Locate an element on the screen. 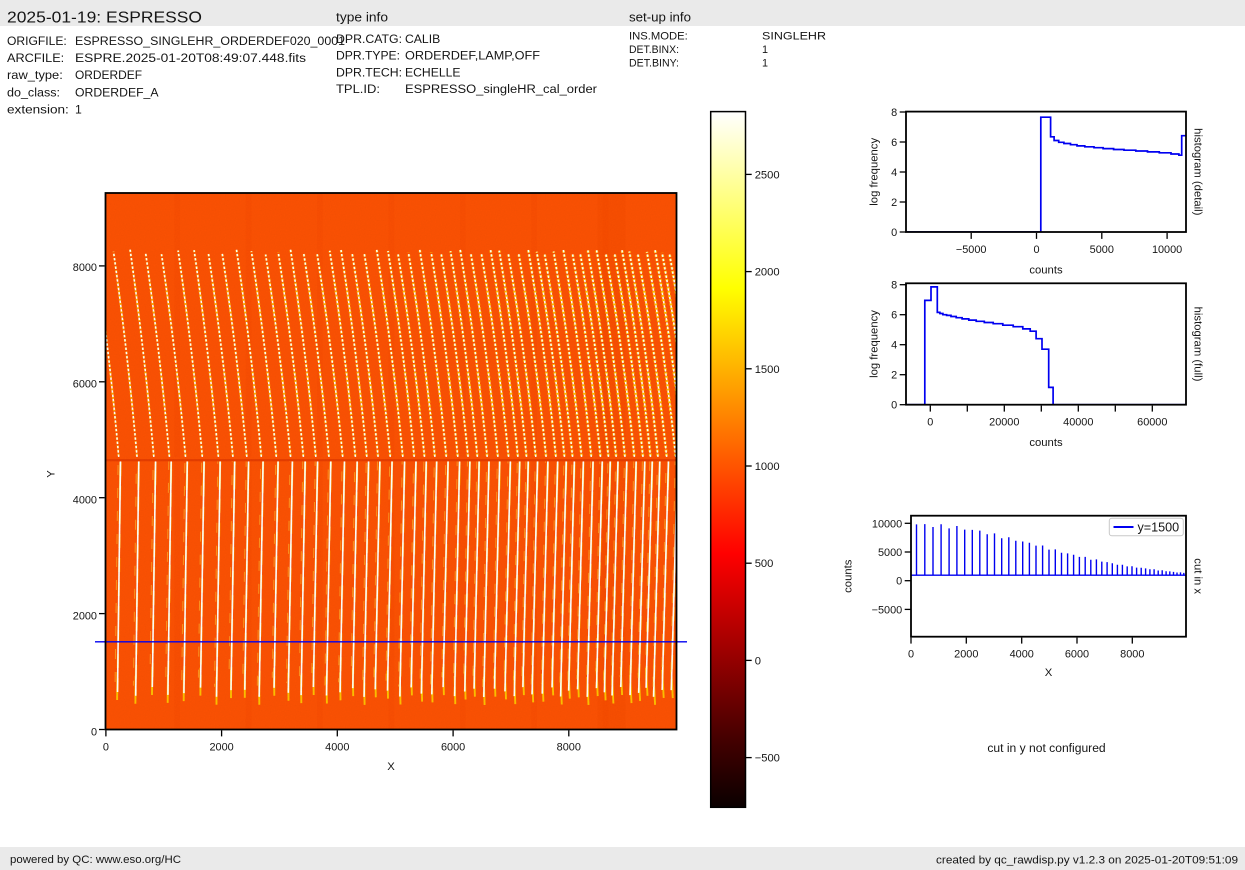  svg-text:ESPRESSO_SINGLEHR_ORDERDEF020_: ESPRESSO_SINGLEHR_ORDERDEF020_0001 is located at coordinates (210, 41).